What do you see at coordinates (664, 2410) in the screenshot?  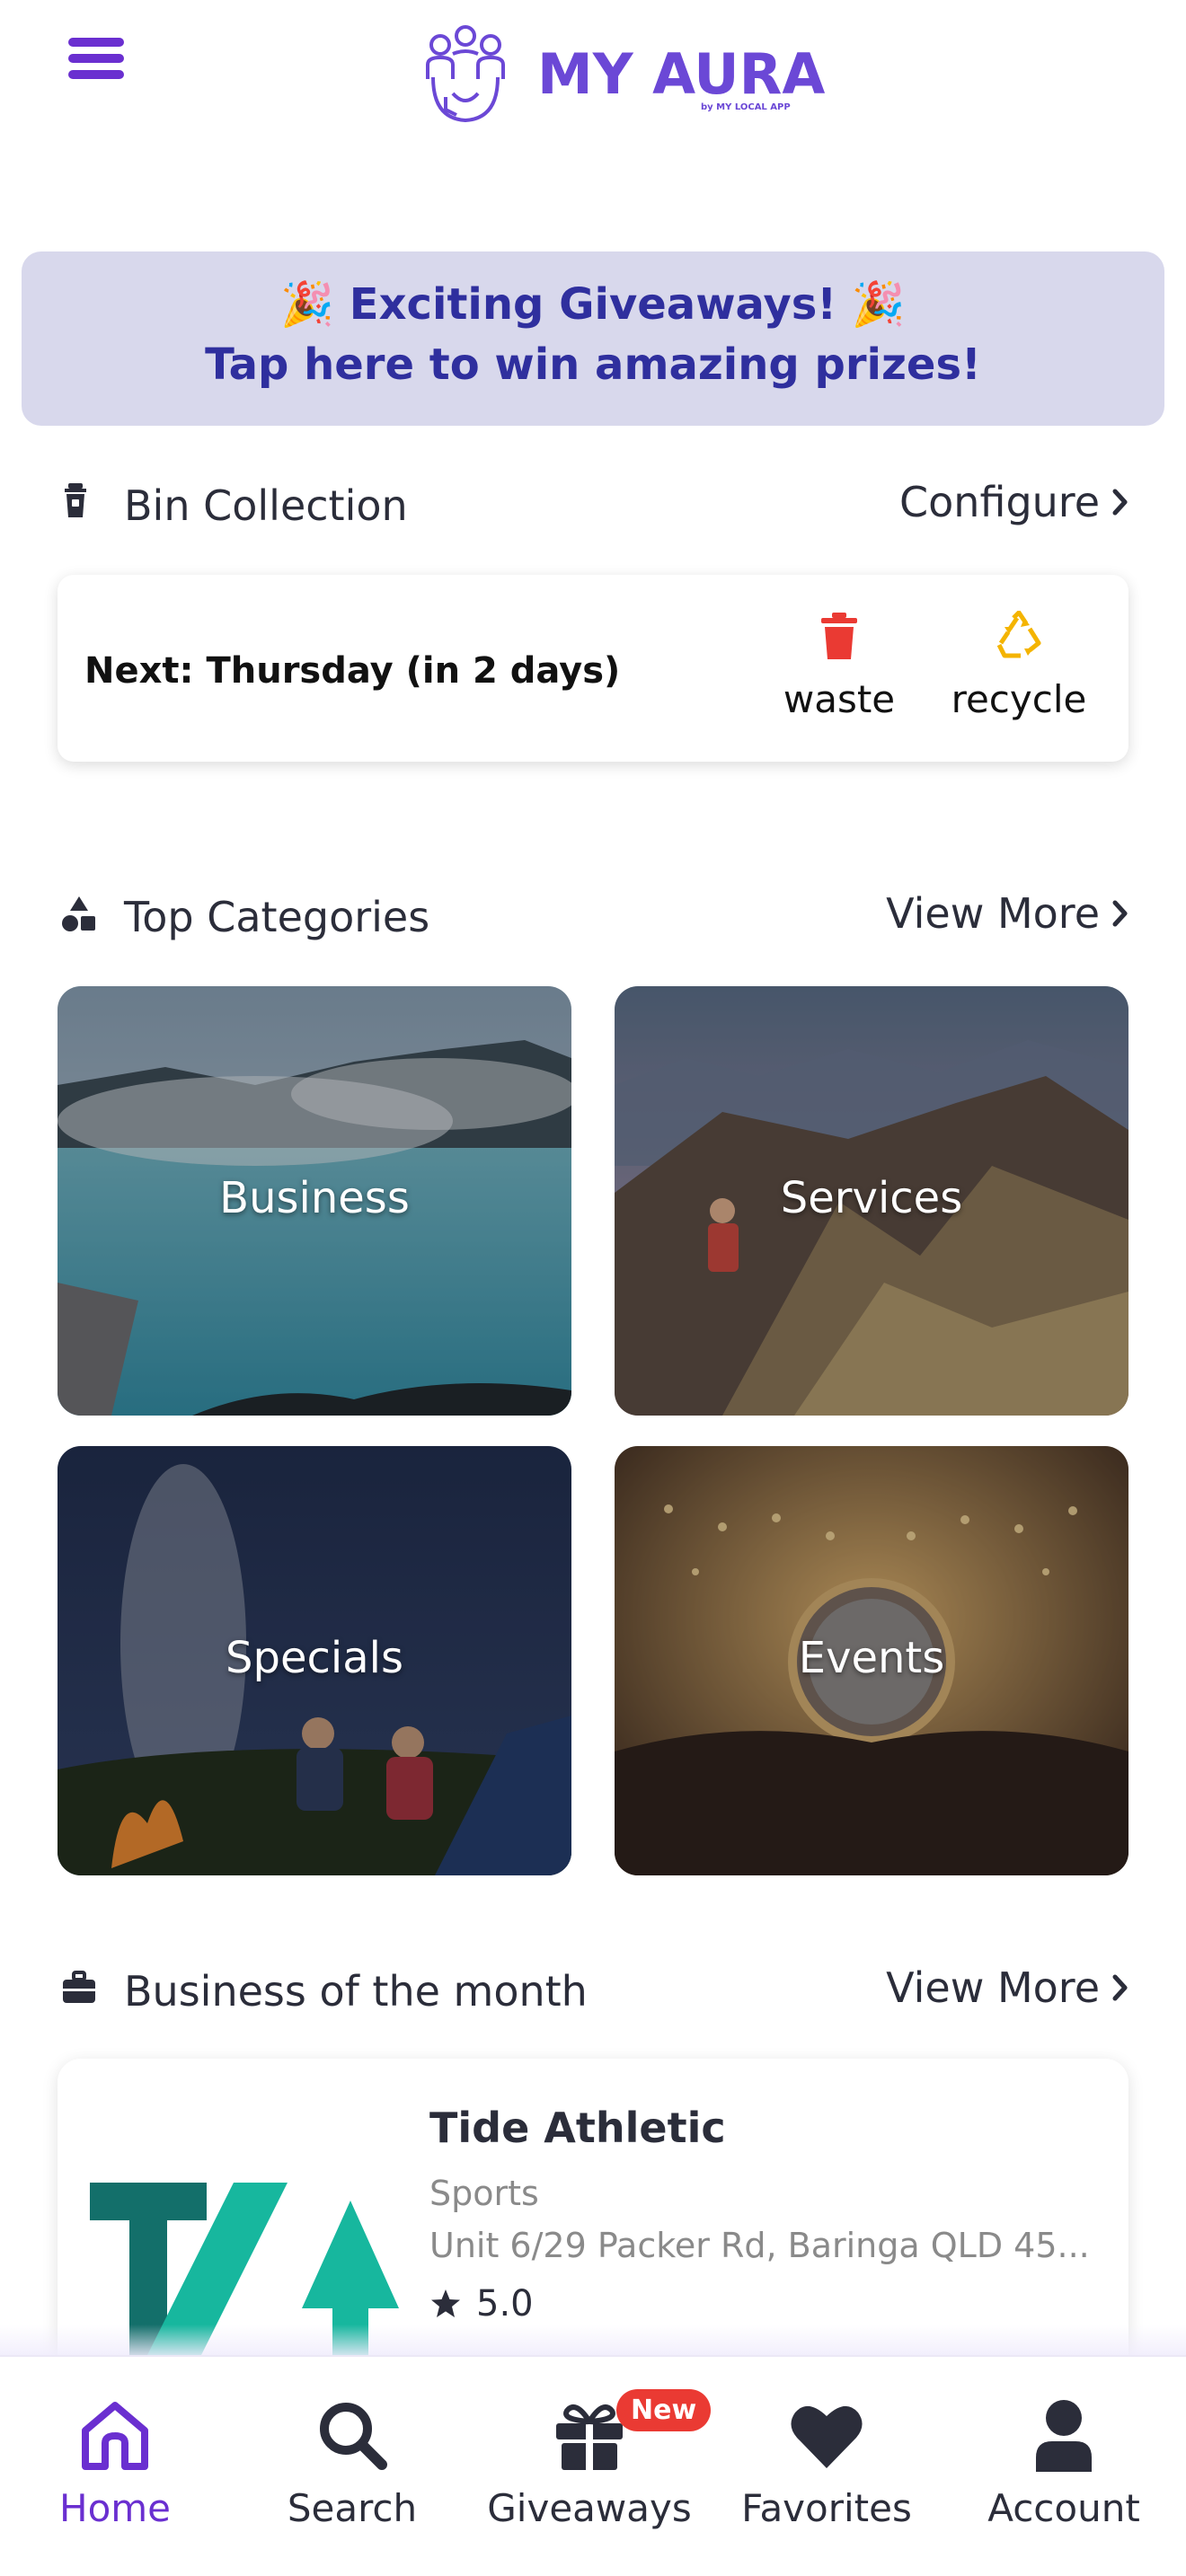 I see `new-badge: New` at bounding box center [664, 2410].